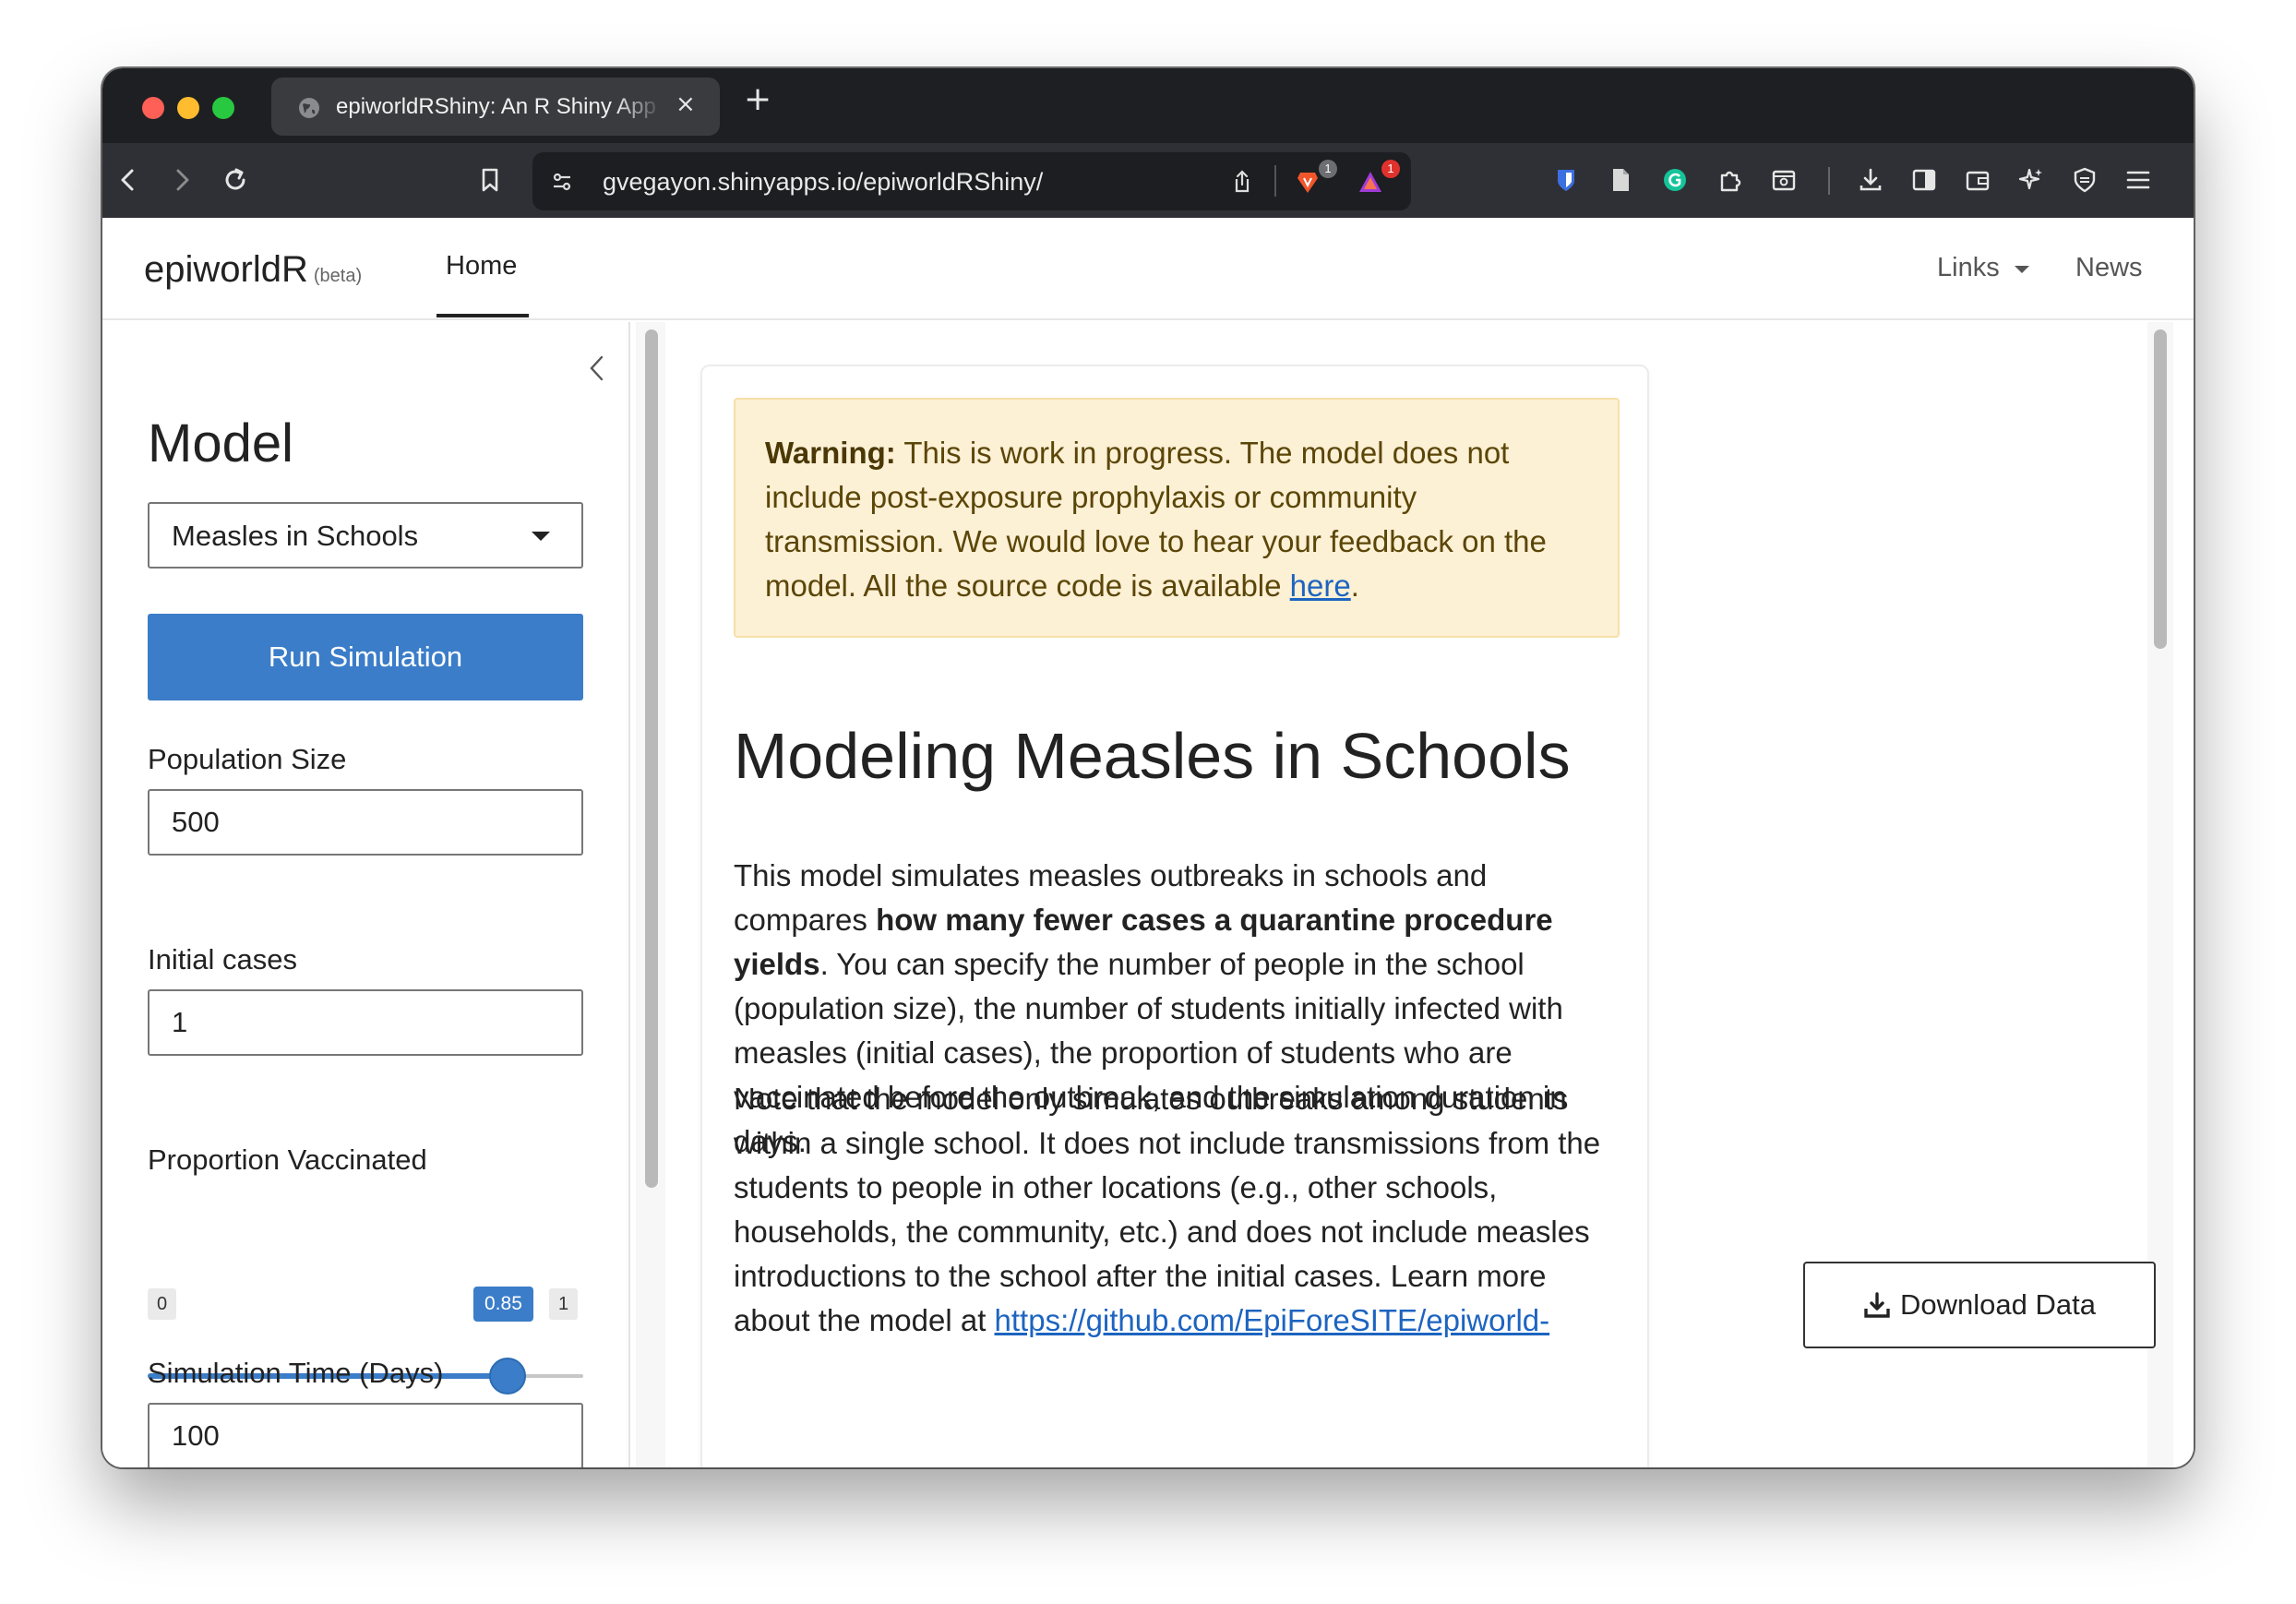 This screenshot has width=2296, height=1604. I want to click on download-data-button: Download Data, so click(1979, 1305).